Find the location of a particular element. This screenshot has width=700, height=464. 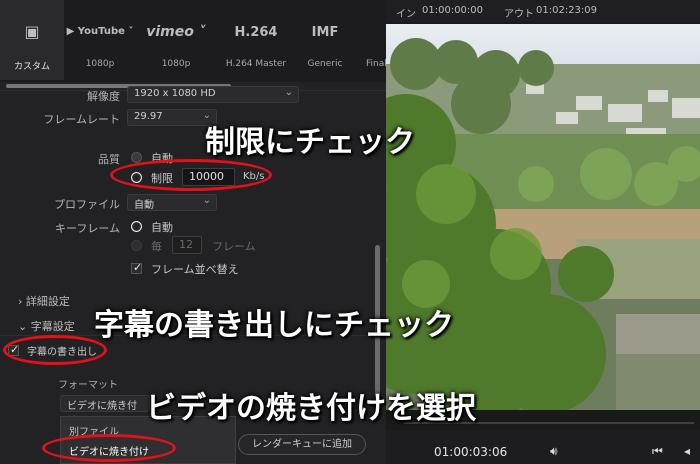

annotation-circle-limit is located at coordinates (191, 175).